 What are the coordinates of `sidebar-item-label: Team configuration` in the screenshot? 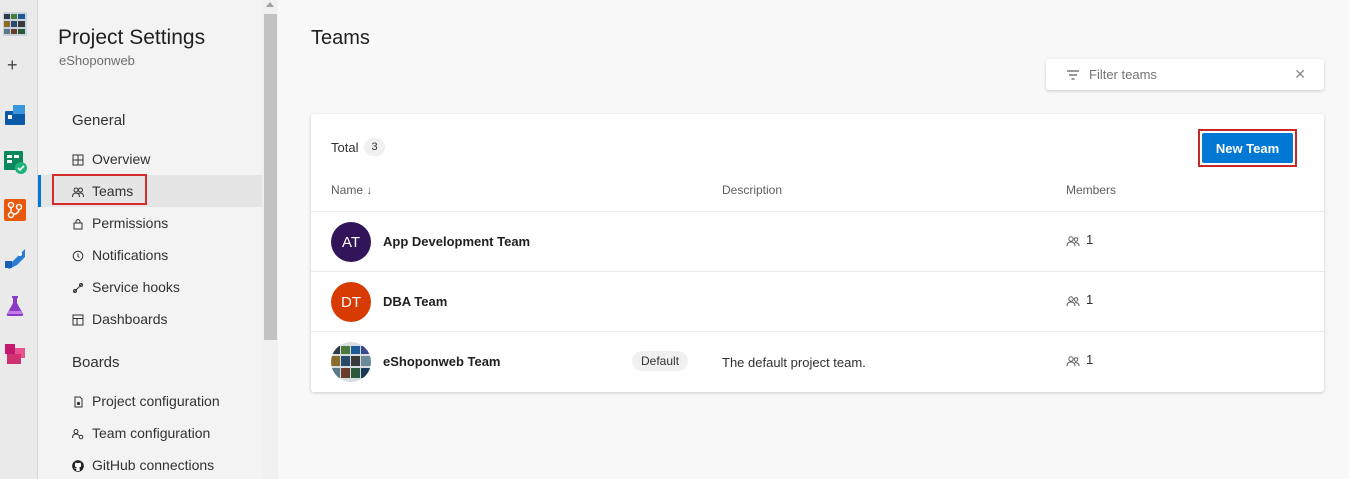 It's located at (151, 433).